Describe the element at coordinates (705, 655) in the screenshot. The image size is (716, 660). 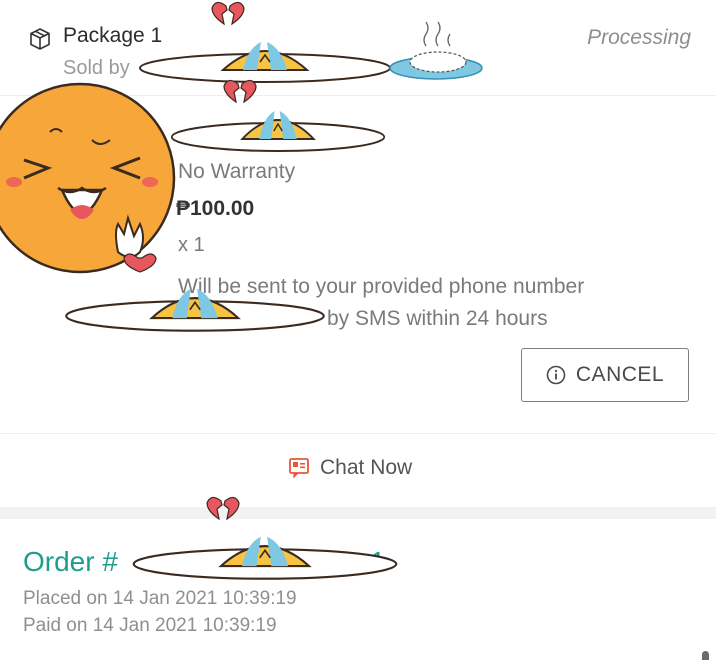
I see `scrollbar-thumb` at that location.